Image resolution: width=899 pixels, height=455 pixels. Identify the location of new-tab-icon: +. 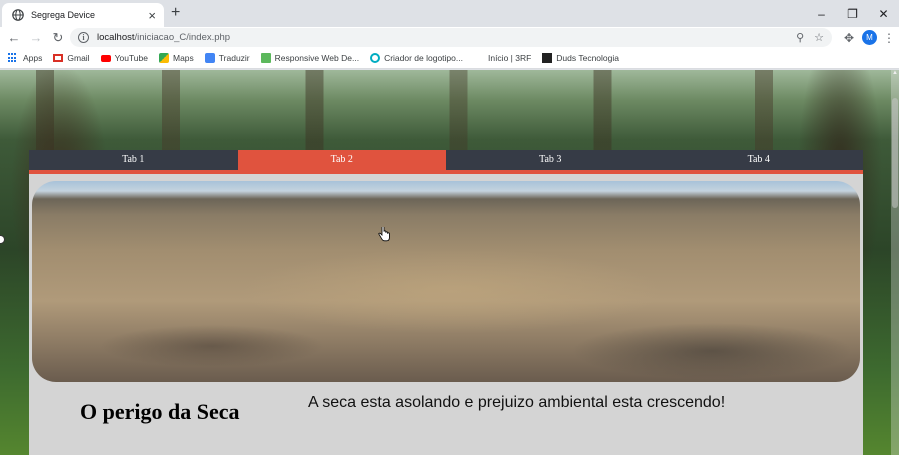
(175, 13).